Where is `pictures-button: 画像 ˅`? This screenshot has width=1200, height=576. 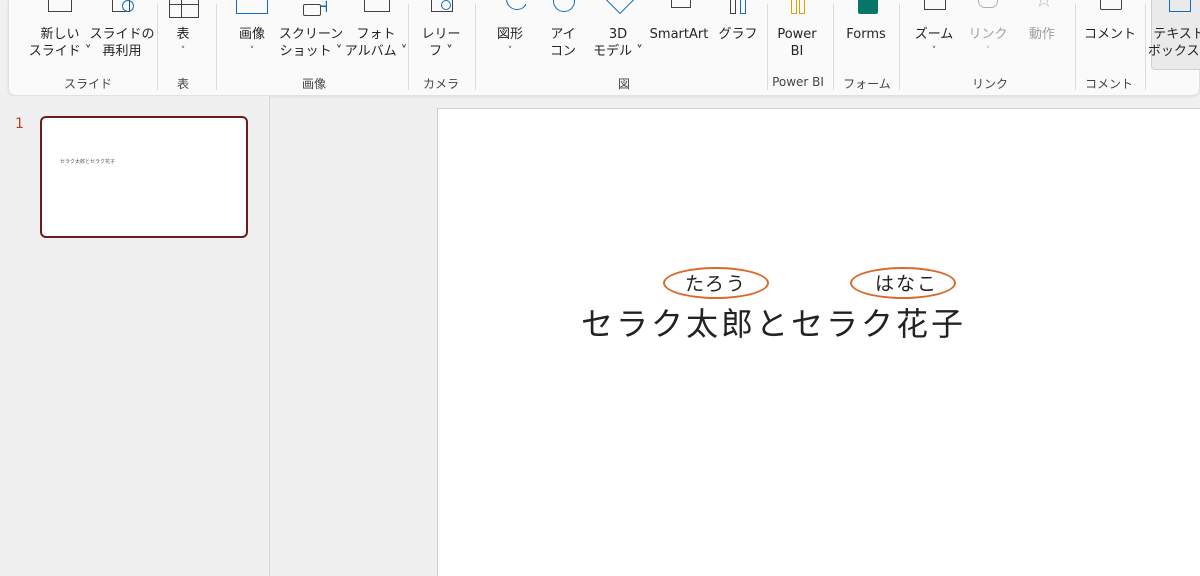 pictures-button: 画像 ˅ is located at coordinates (252, 30).